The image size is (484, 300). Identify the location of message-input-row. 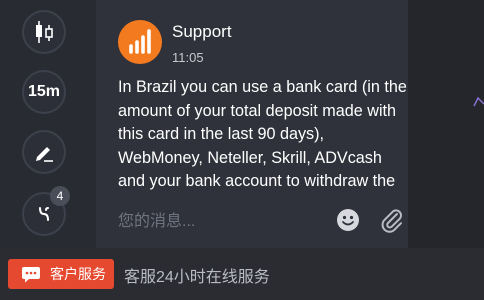
(252, 222).